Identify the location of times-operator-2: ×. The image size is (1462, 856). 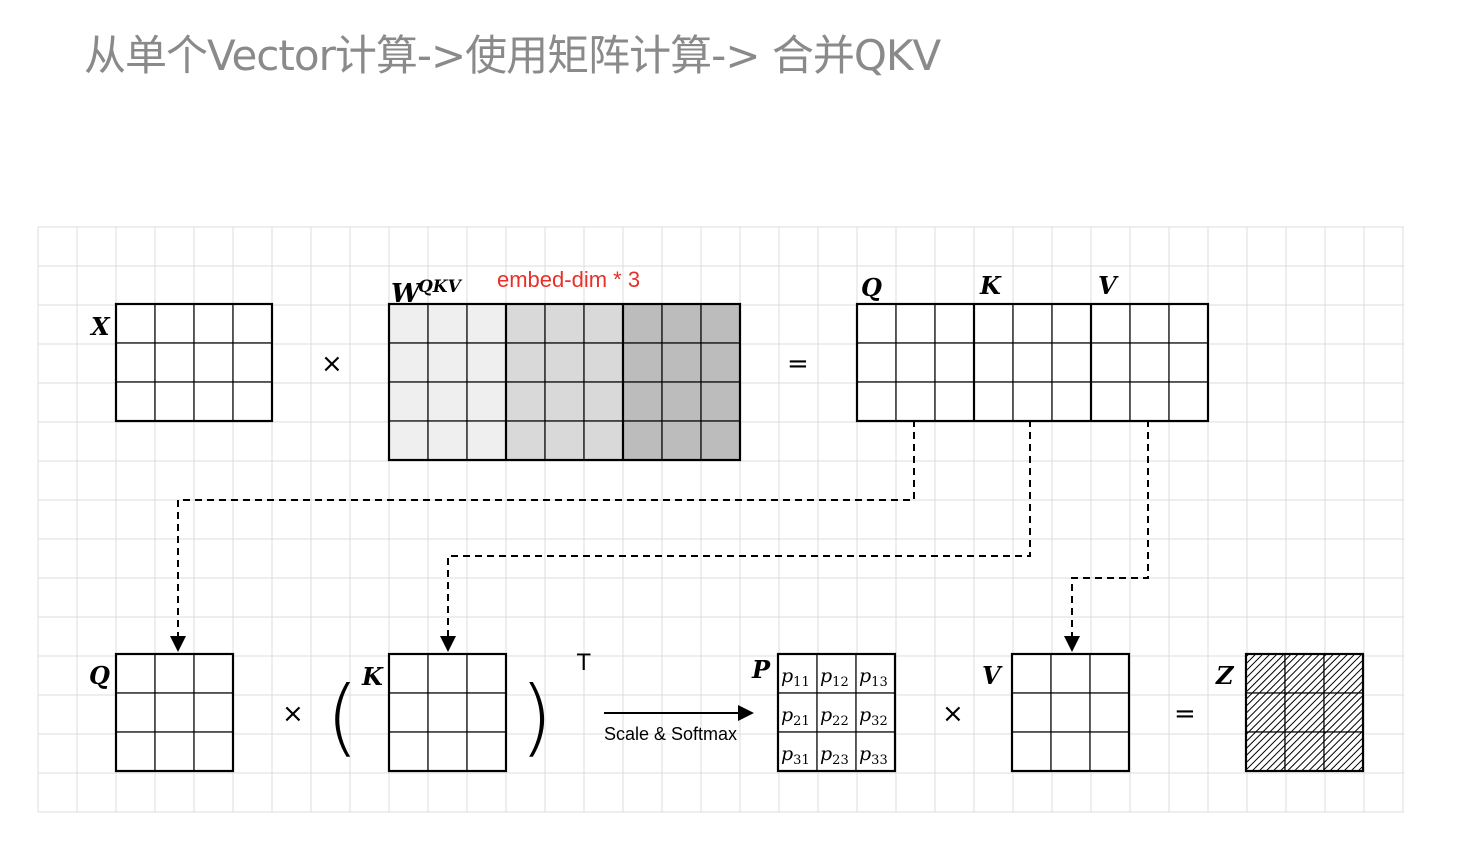
(293, 714).